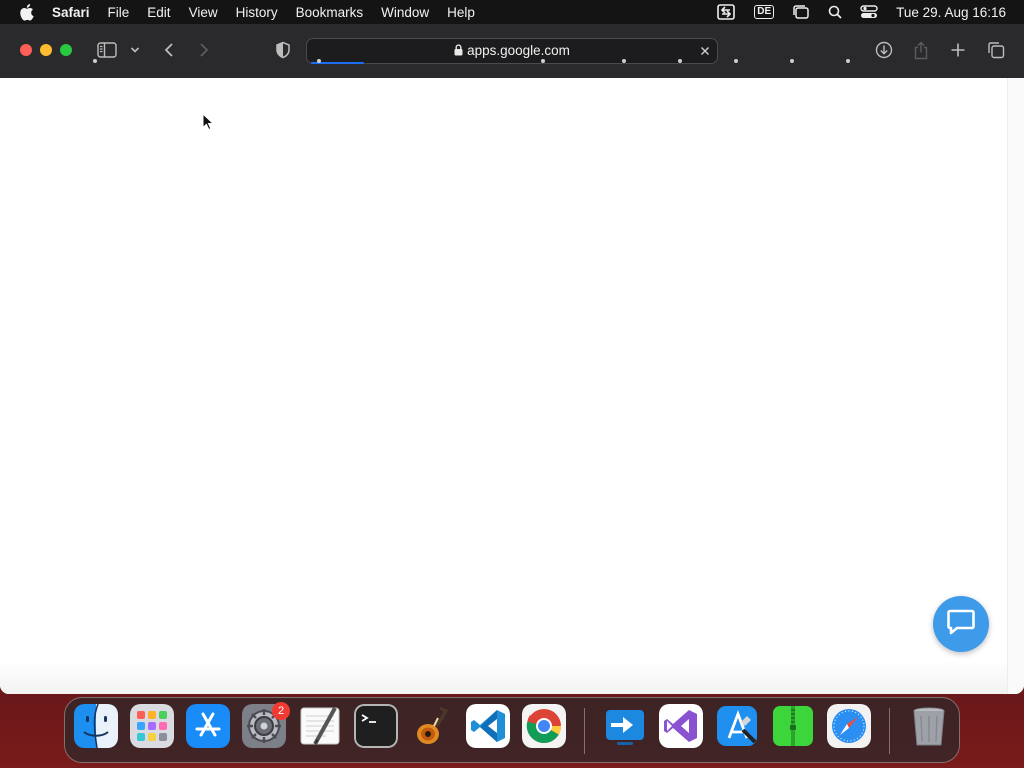 The image size is (1024, 768). Describe the element at coordinates (869, 12) in the screenshot. I see `control-center-icon` at that location.